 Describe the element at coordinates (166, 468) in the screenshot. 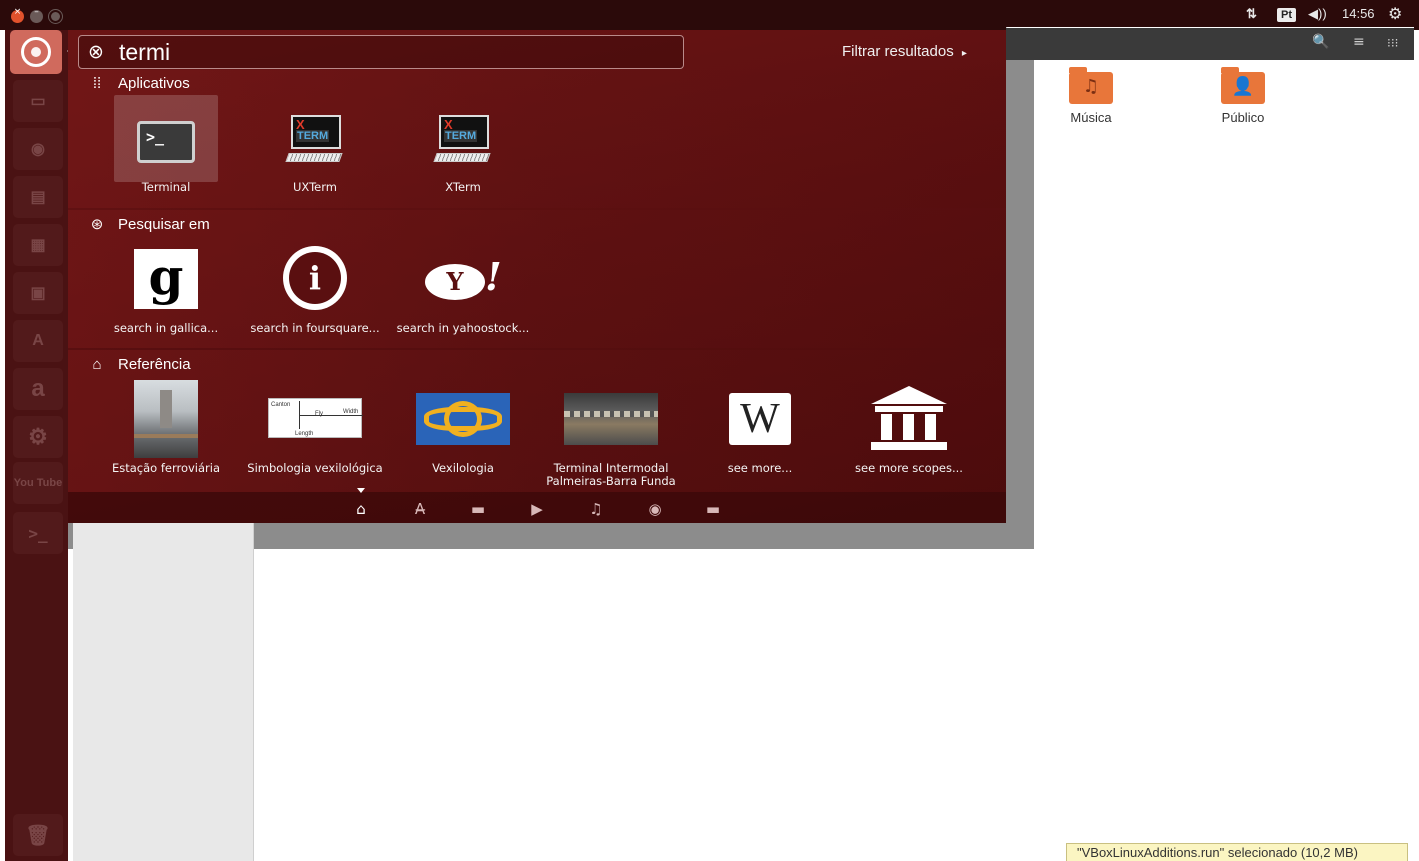

I see `result-label: Estação ferroviária` at that location.